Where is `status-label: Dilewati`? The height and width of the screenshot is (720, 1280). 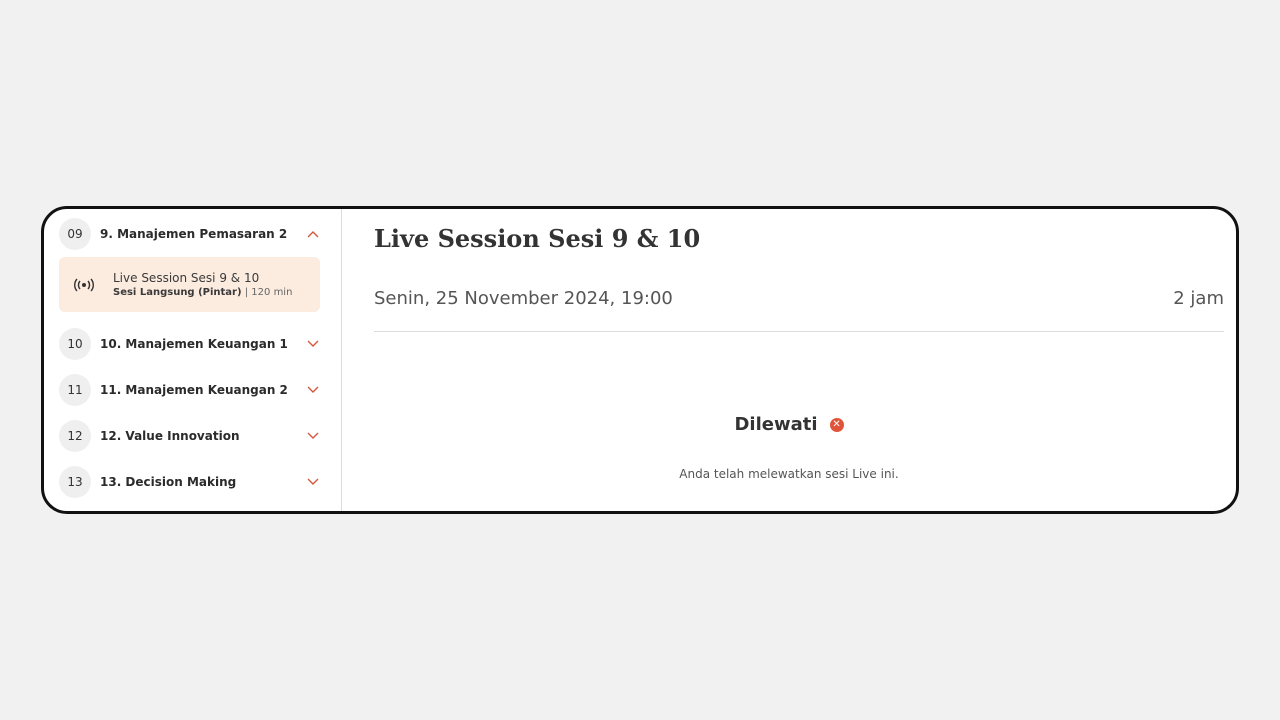
status-label: Dilewati is located at coordinates (776, 424).